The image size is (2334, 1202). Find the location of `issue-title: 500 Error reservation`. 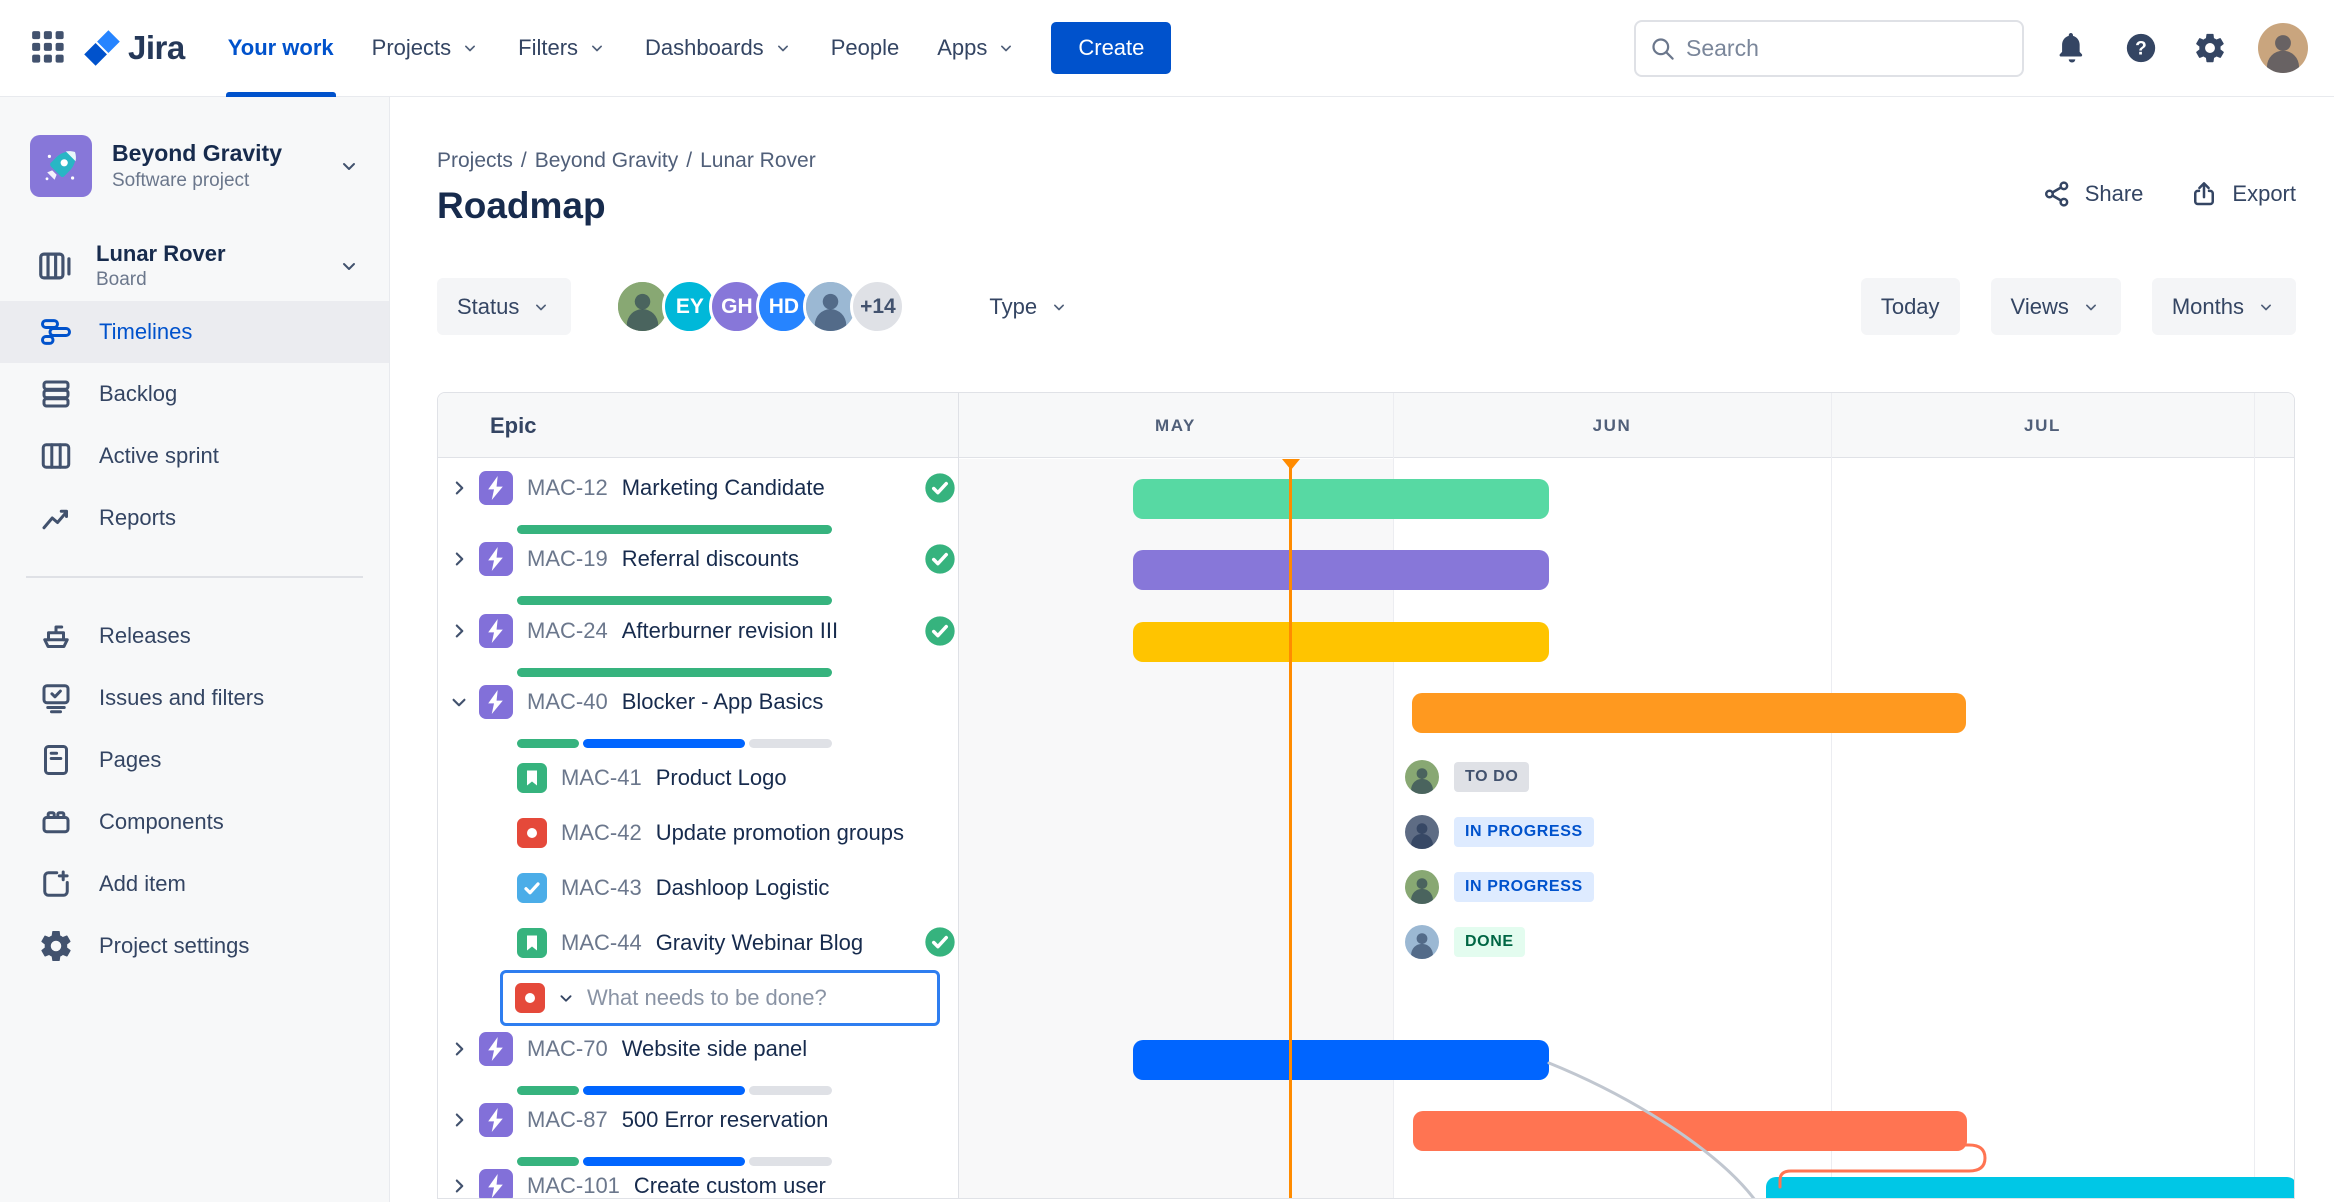

issue-title: 500 Error reservation is located at coordinates (725, 1119).